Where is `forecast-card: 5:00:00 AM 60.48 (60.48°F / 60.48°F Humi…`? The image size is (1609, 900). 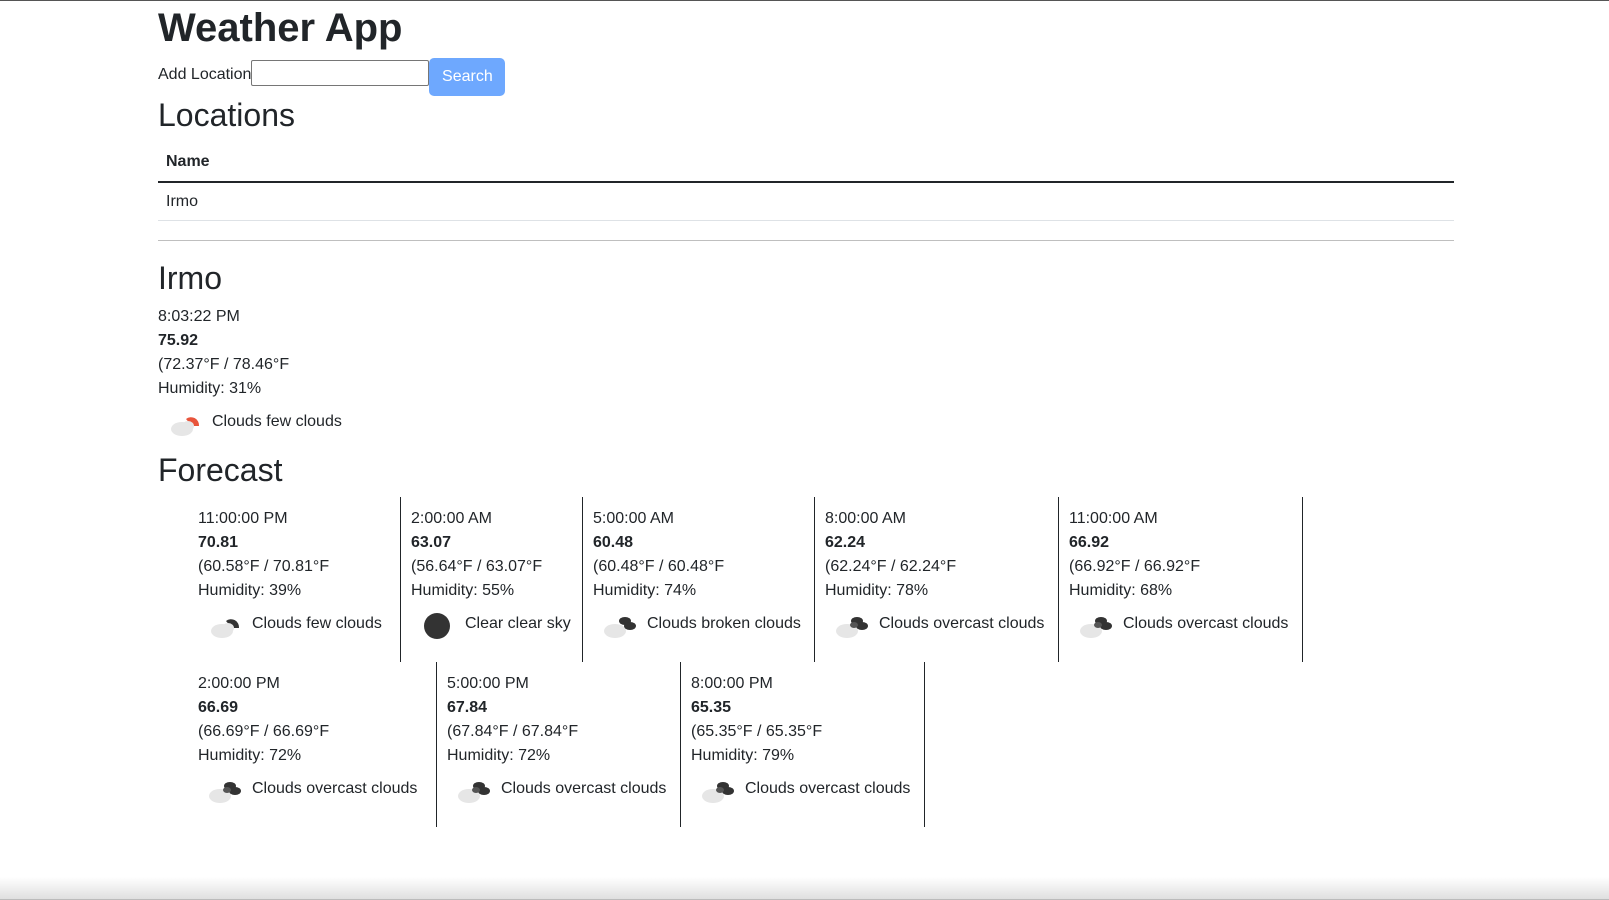 forecast-card: 5:00:00 AM 60.48 (60.48°F / 60.48°F Humi… is located at coordinates (699, 579).